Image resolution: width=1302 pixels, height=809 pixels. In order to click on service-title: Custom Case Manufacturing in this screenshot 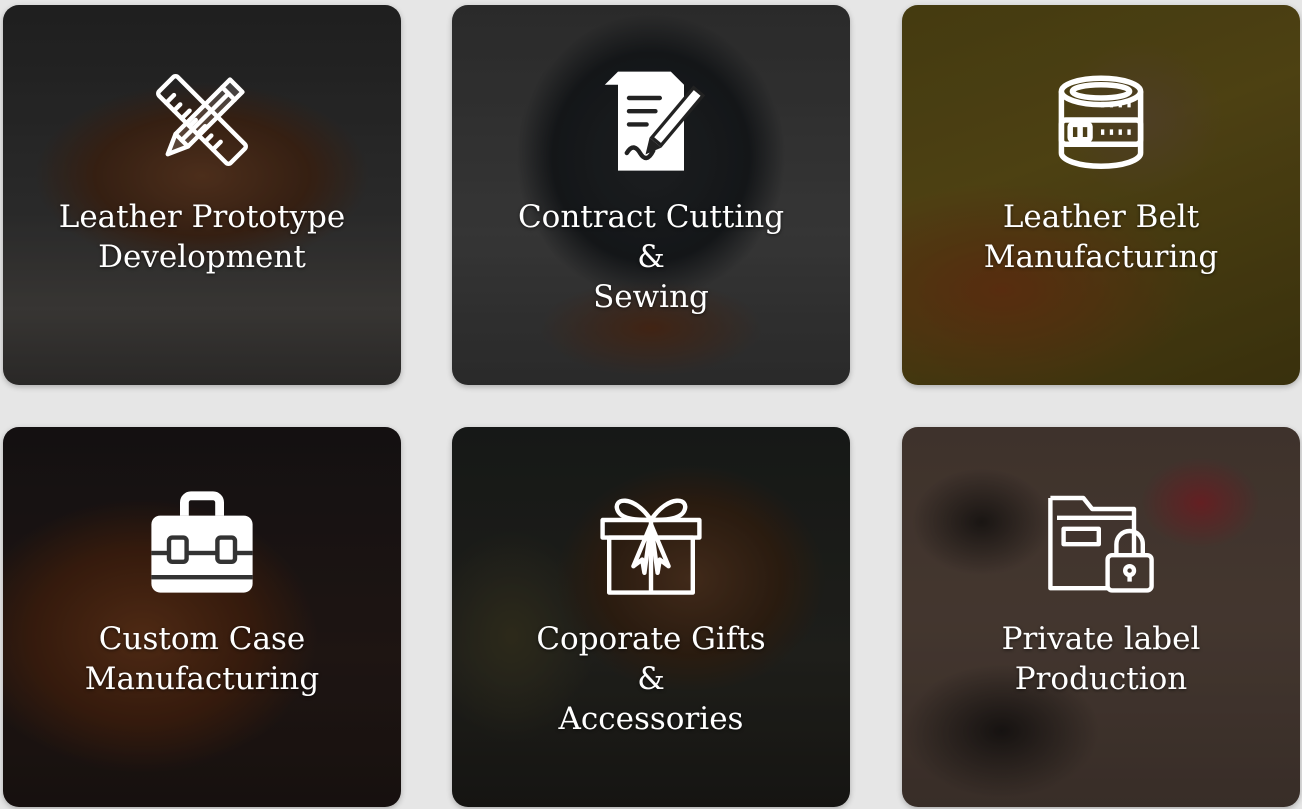, I will do `click(202, 659)`.